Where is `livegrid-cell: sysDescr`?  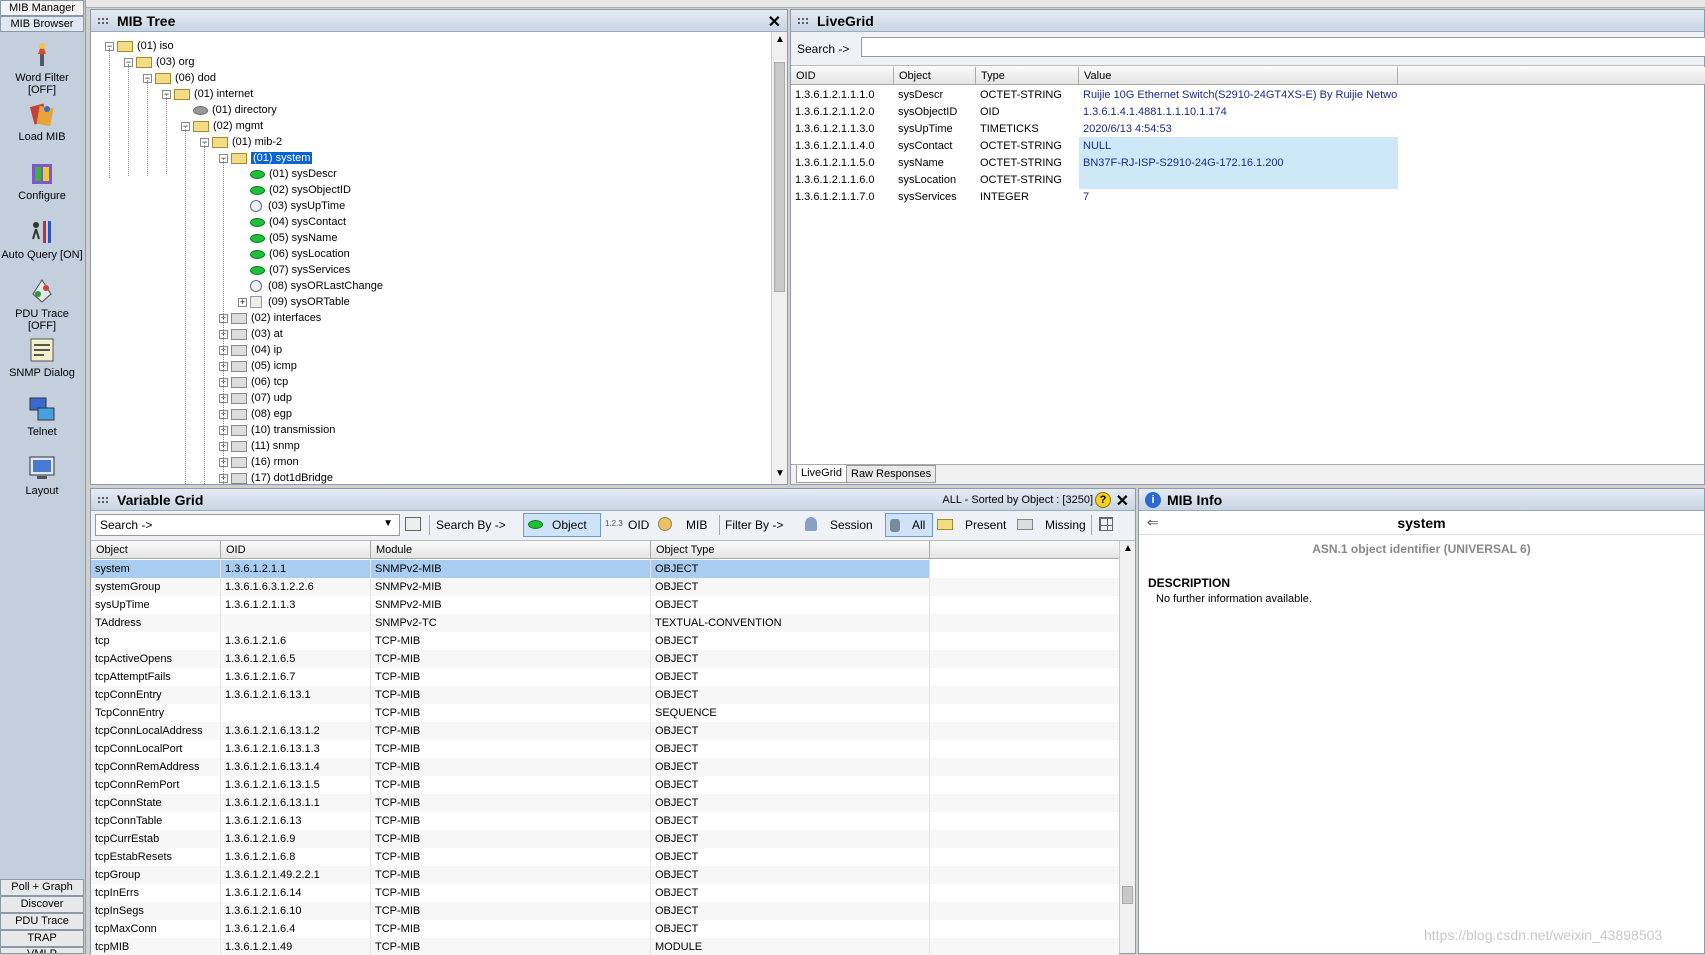 livegrid-cell: sysDescr is located at coordinates (935, 95).